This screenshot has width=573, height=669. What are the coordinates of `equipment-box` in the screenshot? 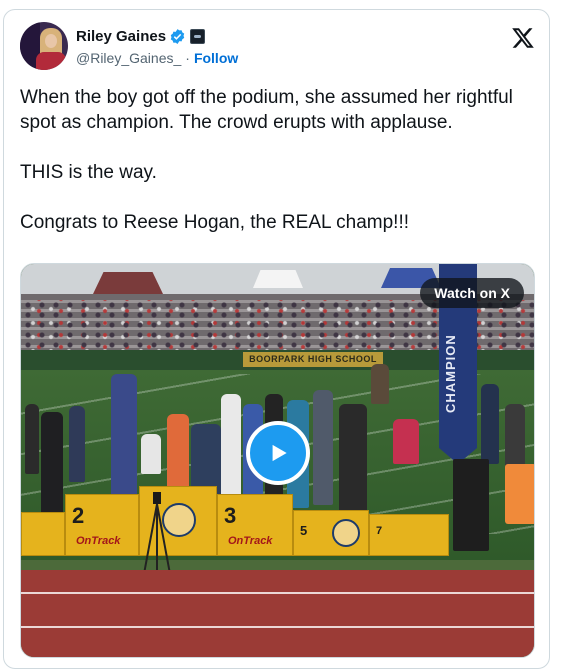 It's located at (519, 494).